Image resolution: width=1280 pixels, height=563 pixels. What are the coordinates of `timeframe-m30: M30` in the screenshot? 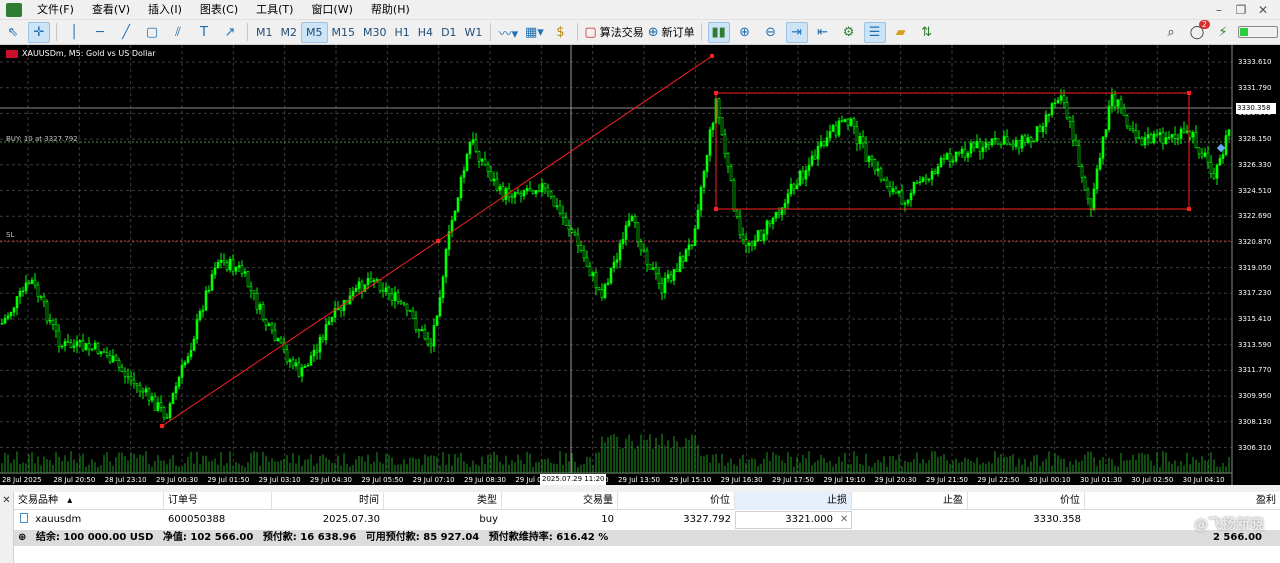 It's located at (375, 32).